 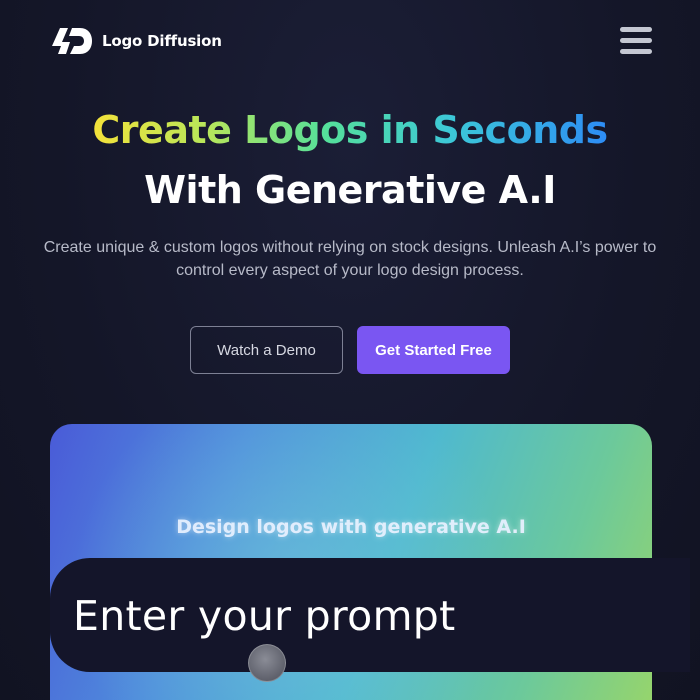 I want to click on get-started-button: Get Started Free, so click(x=433, y=350).